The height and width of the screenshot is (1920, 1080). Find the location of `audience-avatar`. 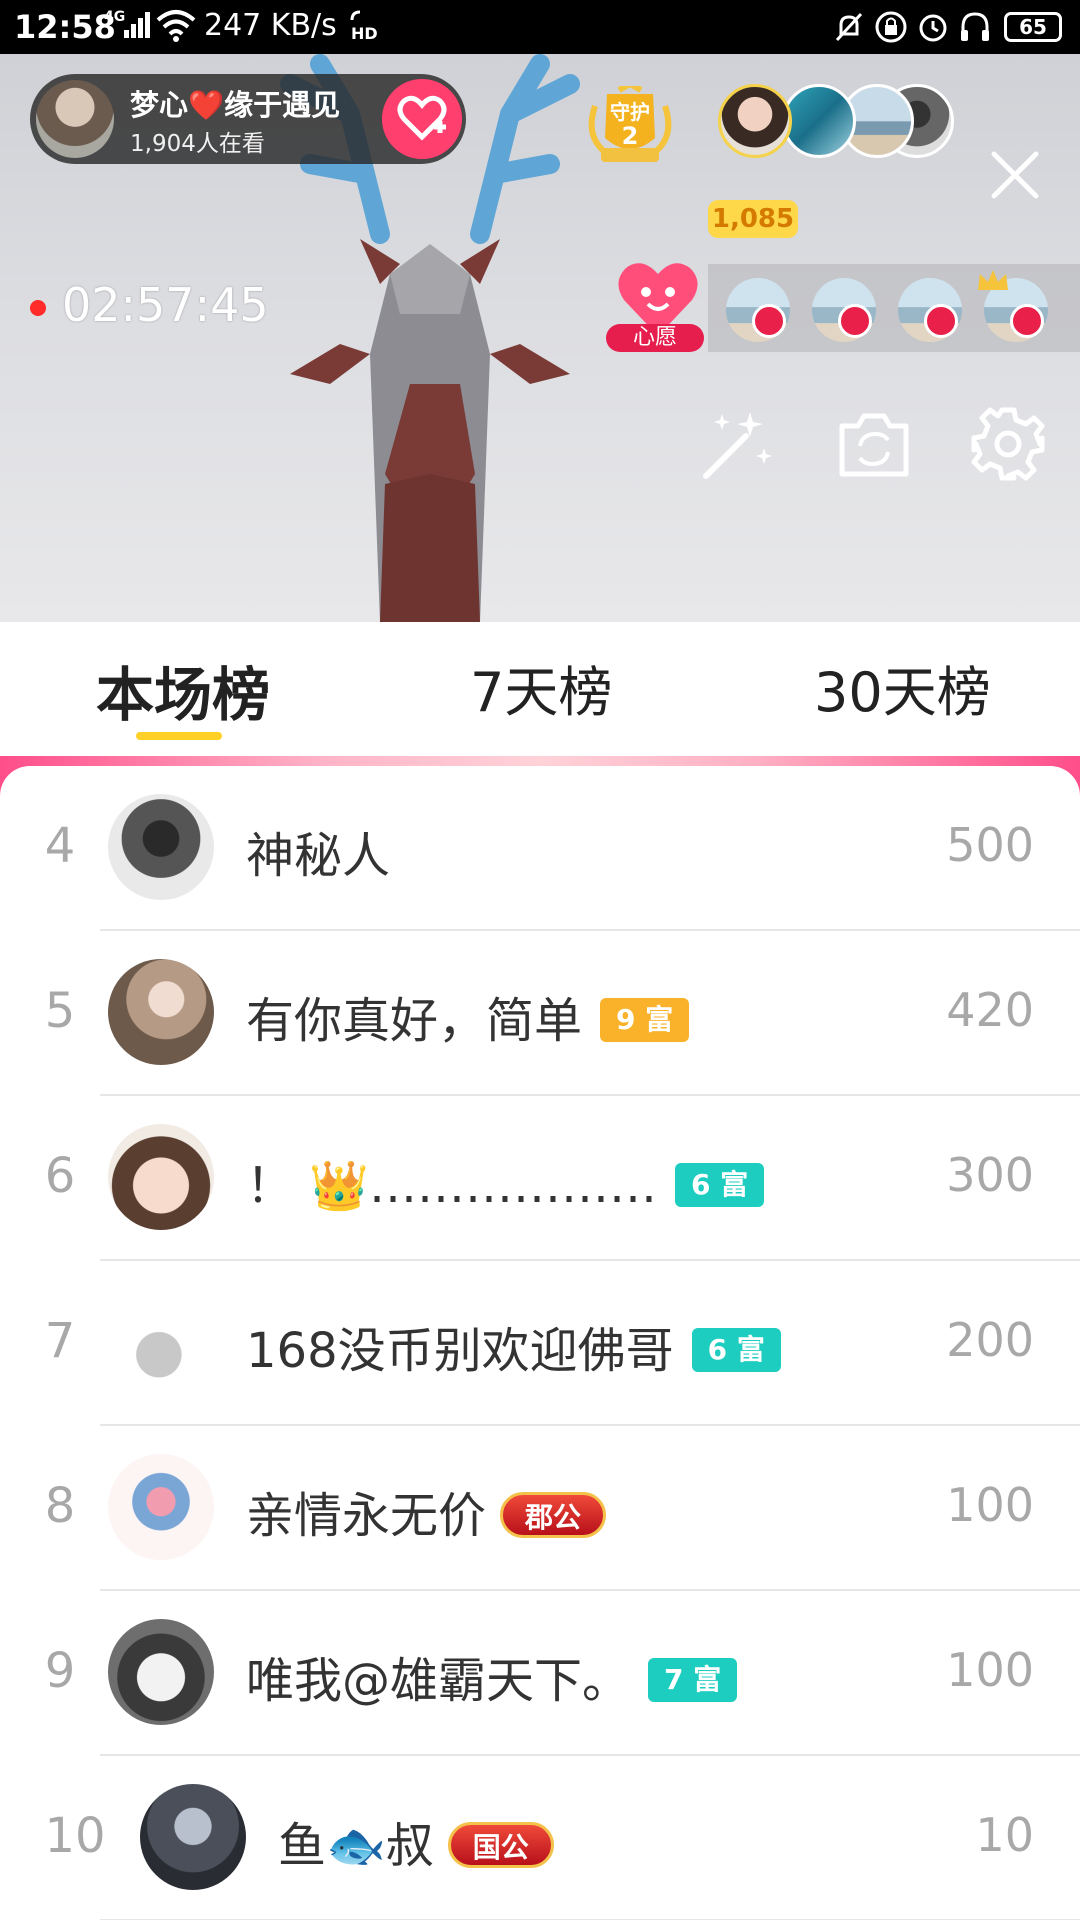

audience-avatar is located at coordinates (819, 121).